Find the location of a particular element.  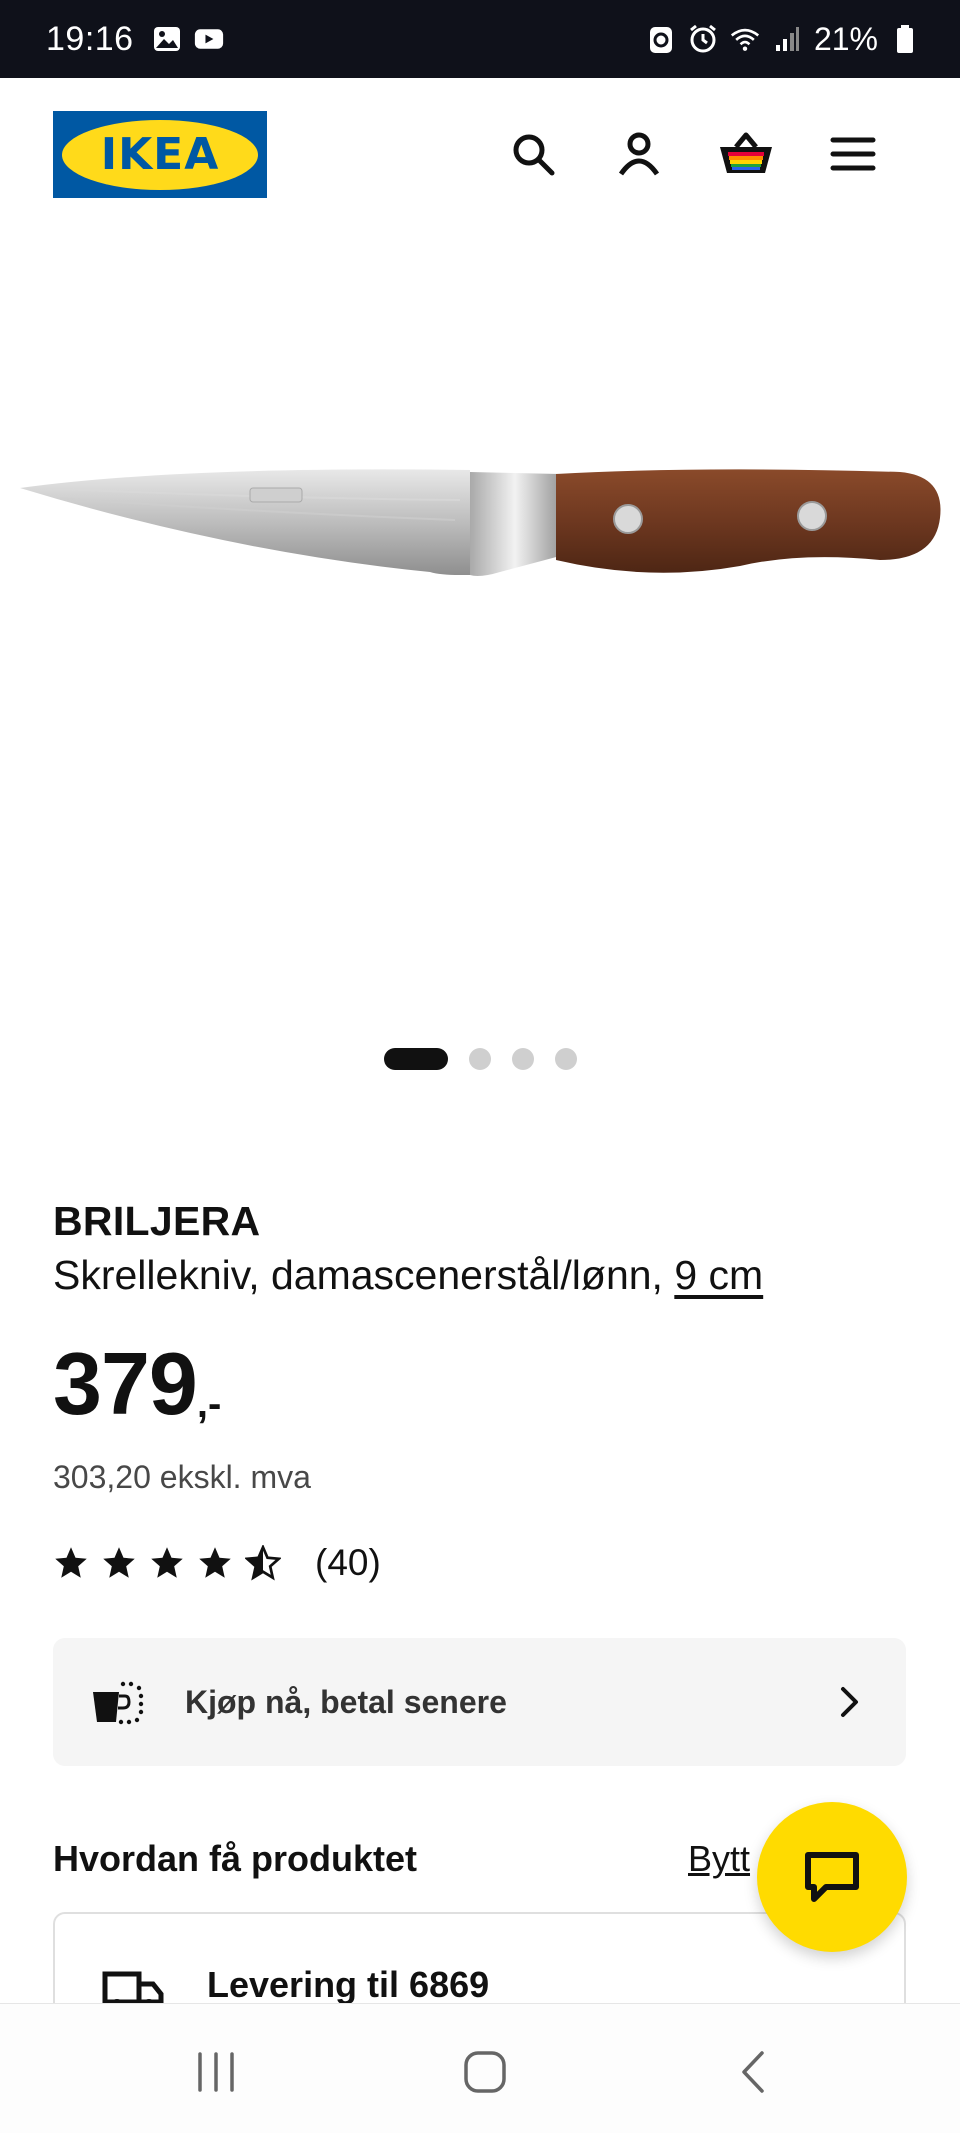

pay-later-label: Kjøp nå, betal senere is located at coordinates (346, 1701).